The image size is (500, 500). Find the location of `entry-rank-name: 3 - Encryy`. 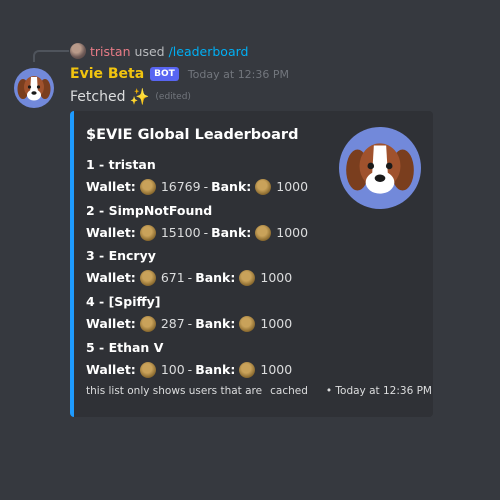

entry-rank-name: 3 - Encryy is located at coordinates (121, 255).